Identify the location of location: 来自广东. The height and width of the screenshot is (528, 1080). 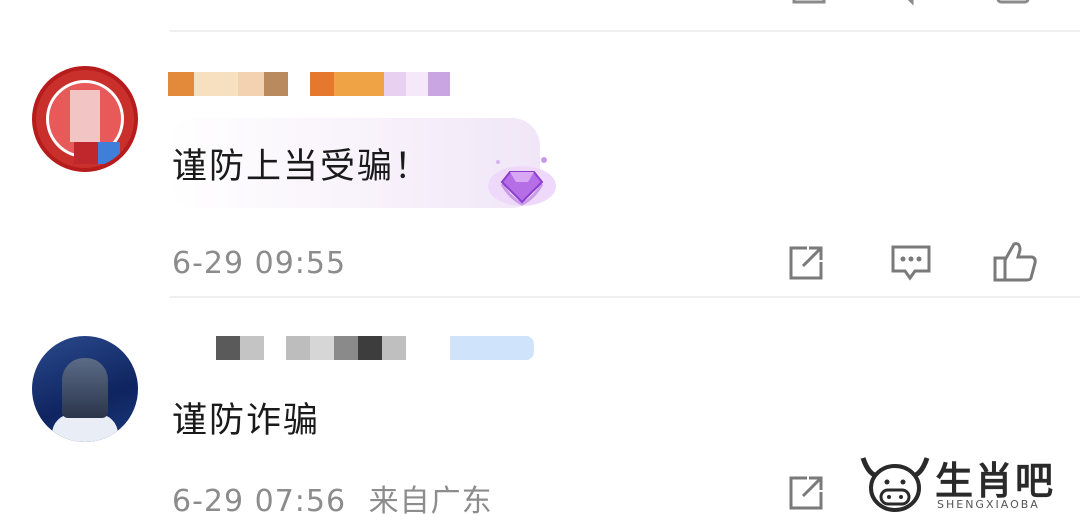
(430, 501).